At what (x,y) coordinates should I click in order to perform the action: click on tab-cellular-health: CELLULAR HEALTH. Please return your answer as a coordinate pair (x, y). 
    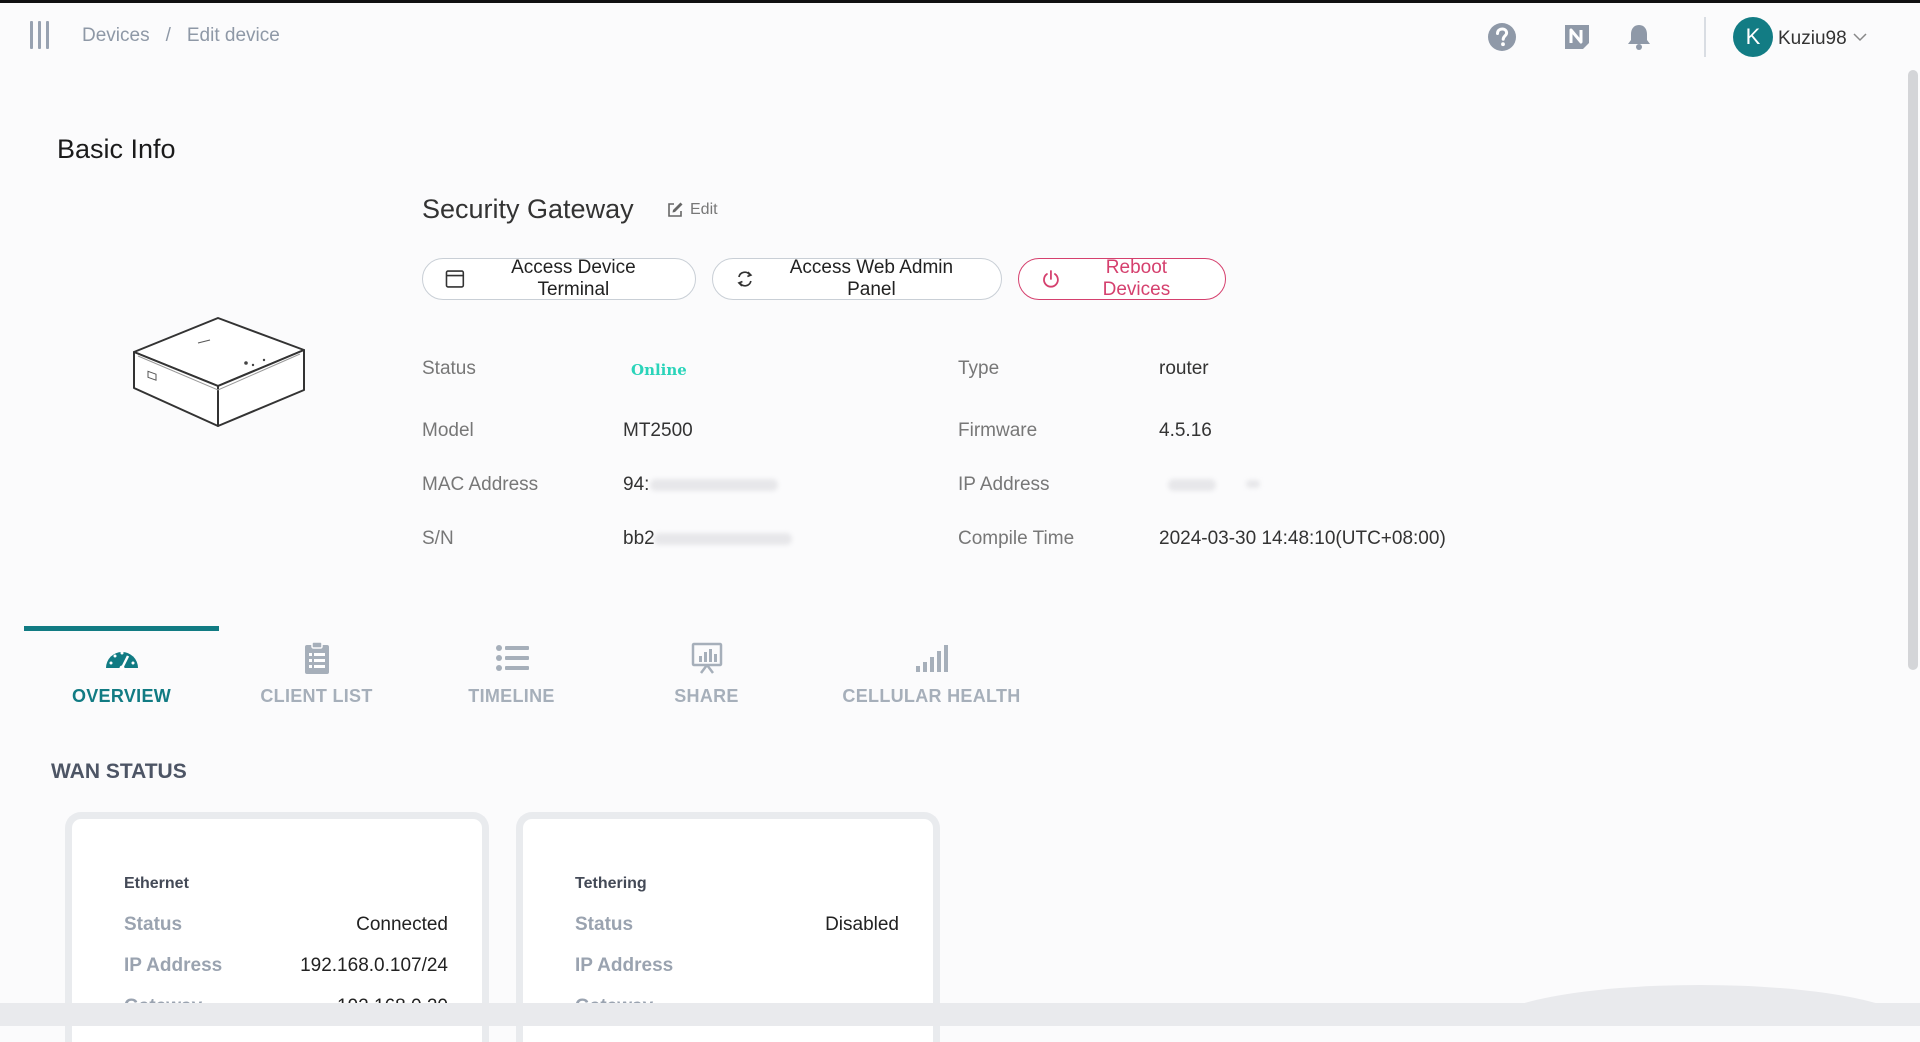
    Looking at the image, I should click on (931, 674).